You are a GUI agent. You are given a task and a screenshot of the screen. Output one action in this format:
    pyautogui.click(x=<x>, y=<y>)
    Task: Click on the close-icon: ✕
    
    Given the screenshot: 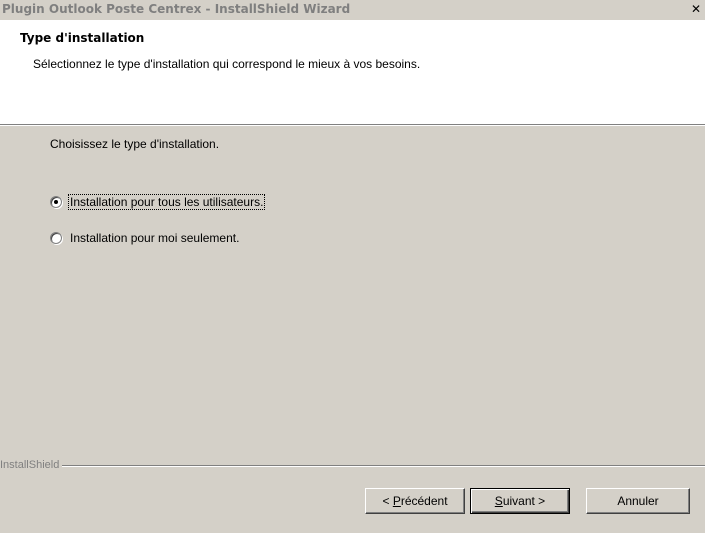 What is the action you would take?
    pyautogui.click(x=696, y=9)
    